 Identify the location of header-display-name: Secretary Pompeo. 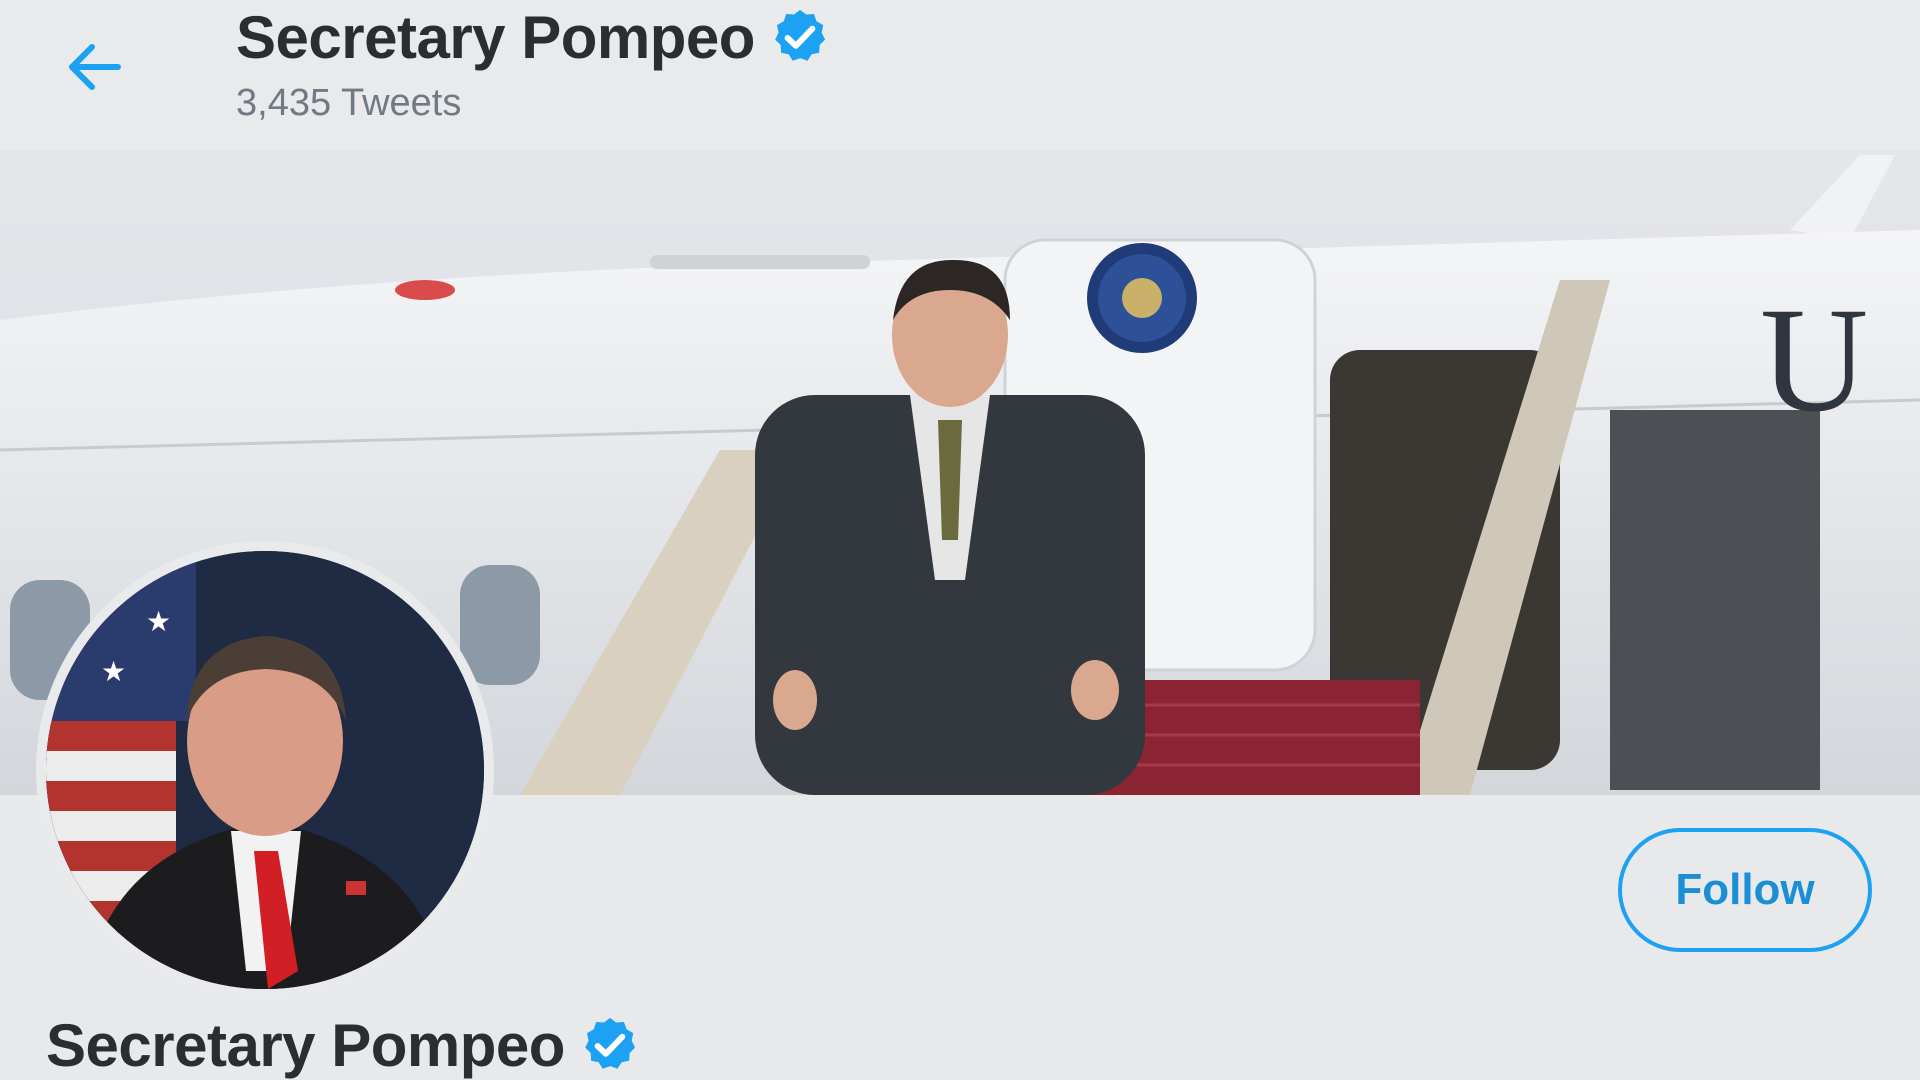
(495, 37).